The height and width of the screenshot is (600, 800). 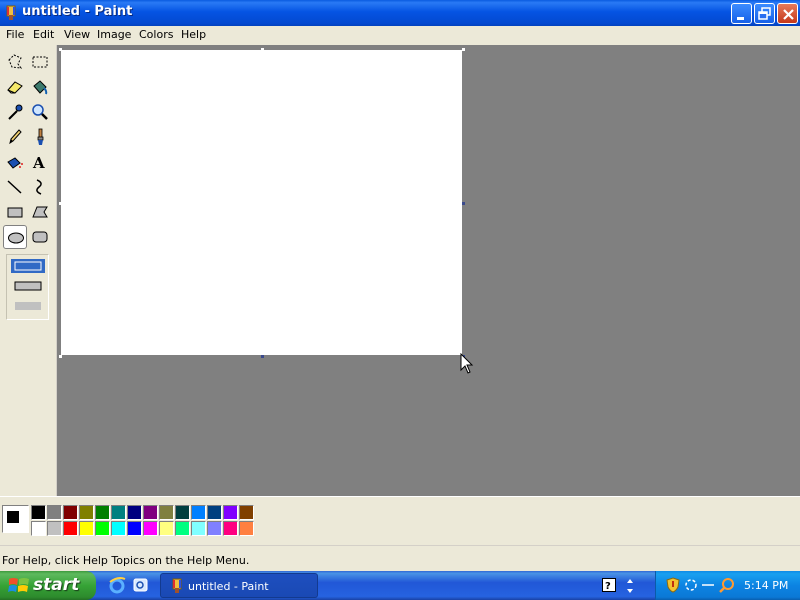 I want to click on magnifier-icon, so click(x=40, y=112).